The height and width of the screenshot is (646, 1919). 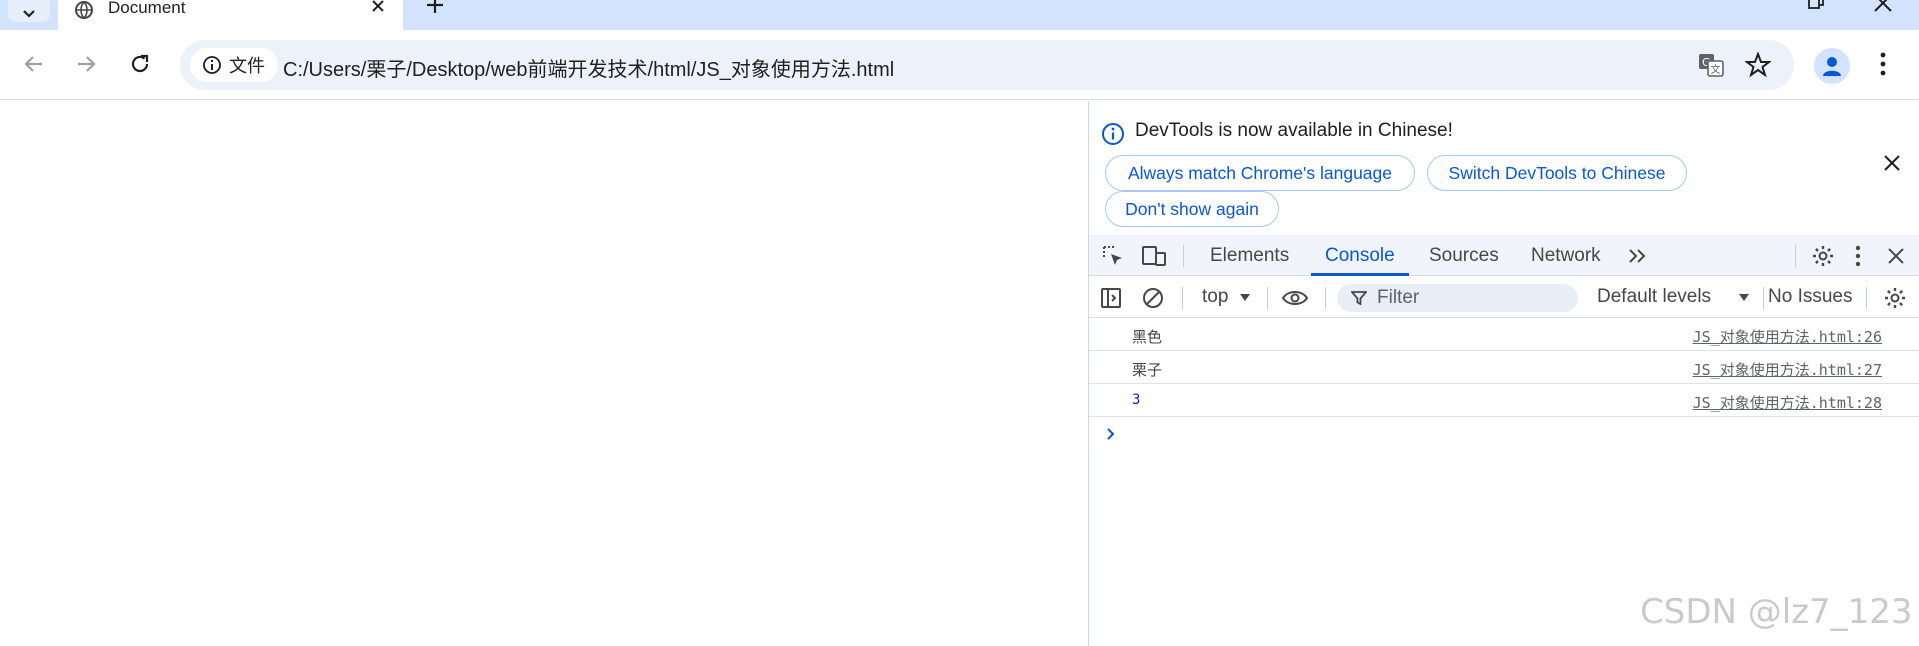 I want to click on switch-to-chinese-button: Switch DevTools to Chinese, so click(x=1557, y=173).